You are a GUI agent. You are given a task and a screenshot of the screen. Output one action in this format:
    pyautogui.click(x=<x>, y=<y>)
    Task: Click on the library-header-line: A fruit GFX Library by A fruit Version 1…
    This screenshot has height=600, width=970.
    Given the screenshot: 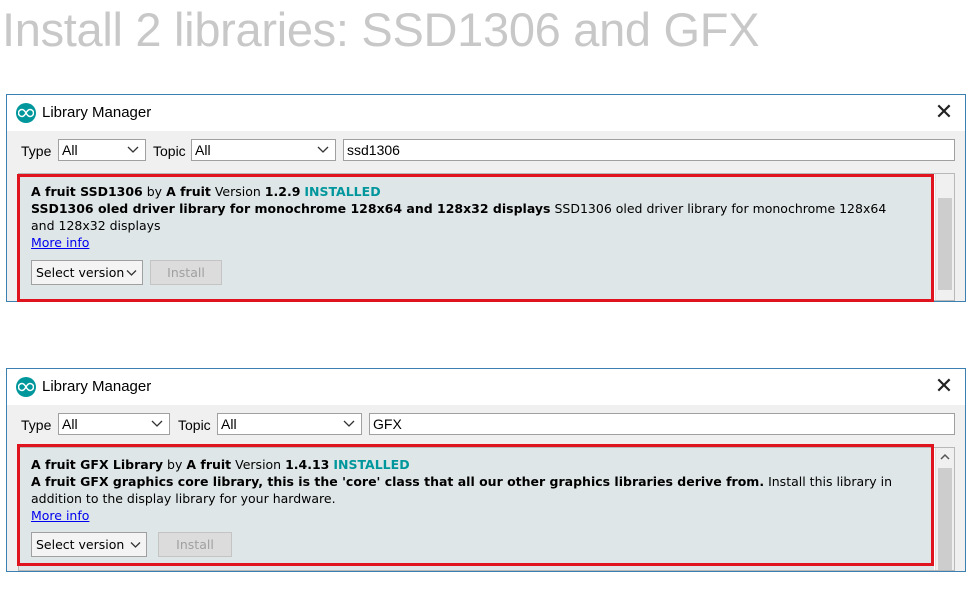 What is the action you would take?
    pyautogui.click(x=471, y=464)
    